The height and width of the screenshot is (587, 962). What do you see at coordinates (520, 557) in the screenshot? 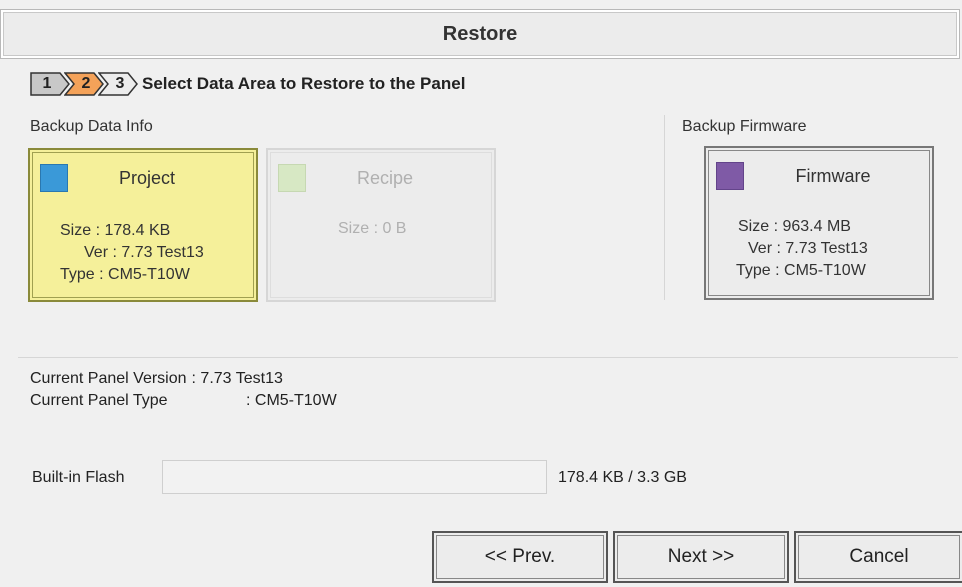
I see `prev-button: << Prev.` at bounding box center [520, 557].